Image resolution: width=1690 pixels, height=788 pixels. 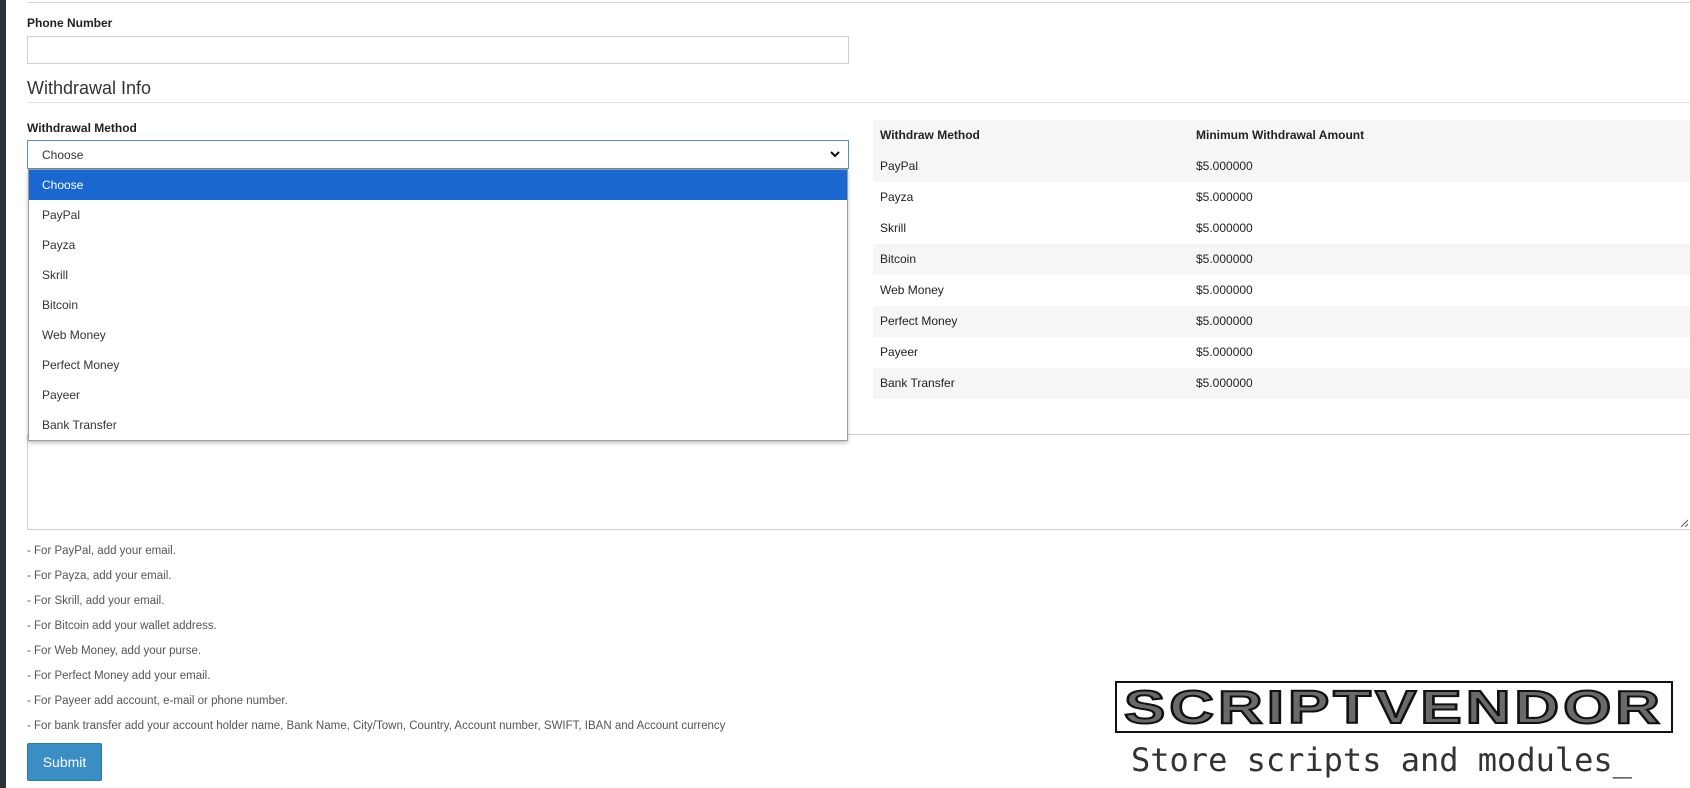 What do you see at coordinates (899, 352) in the screenshot?
I see `table-cell-method: Payeer` at bounding box center [899, 352].